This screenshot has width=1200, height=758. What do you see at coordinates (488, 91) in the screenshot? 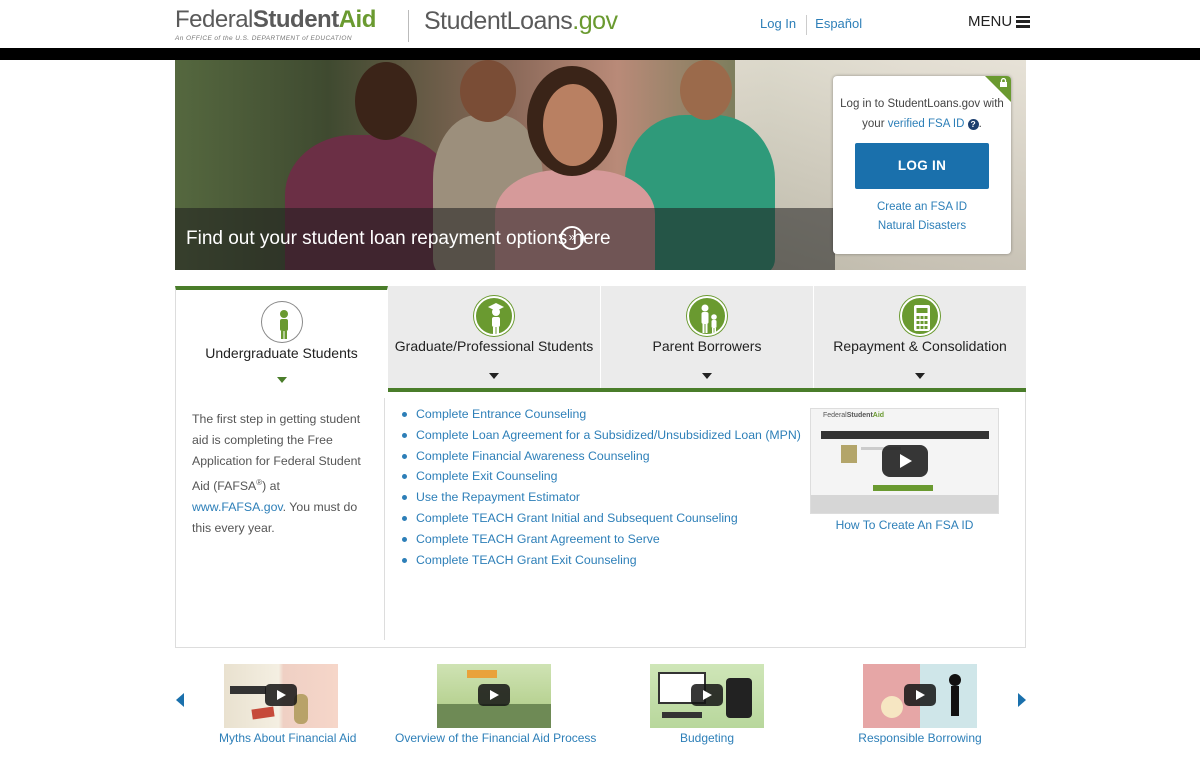
I see `hero-person-2-head` at bounding box center [488, 91].